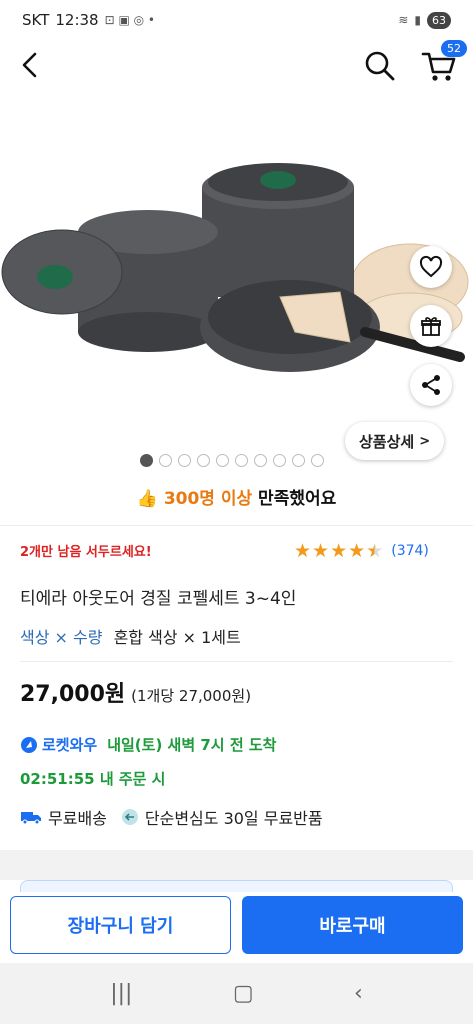  I want to click on share-button, so click(431, 385).